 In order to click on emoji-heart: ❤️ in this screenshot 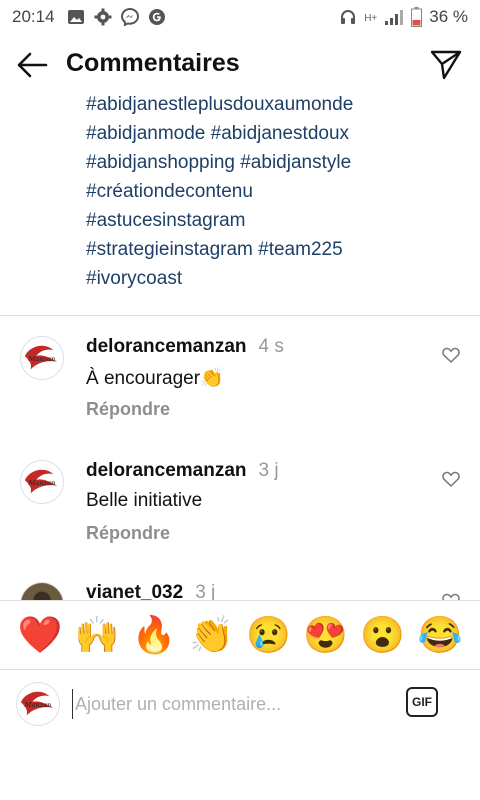, I will do `click(40, 635)`.